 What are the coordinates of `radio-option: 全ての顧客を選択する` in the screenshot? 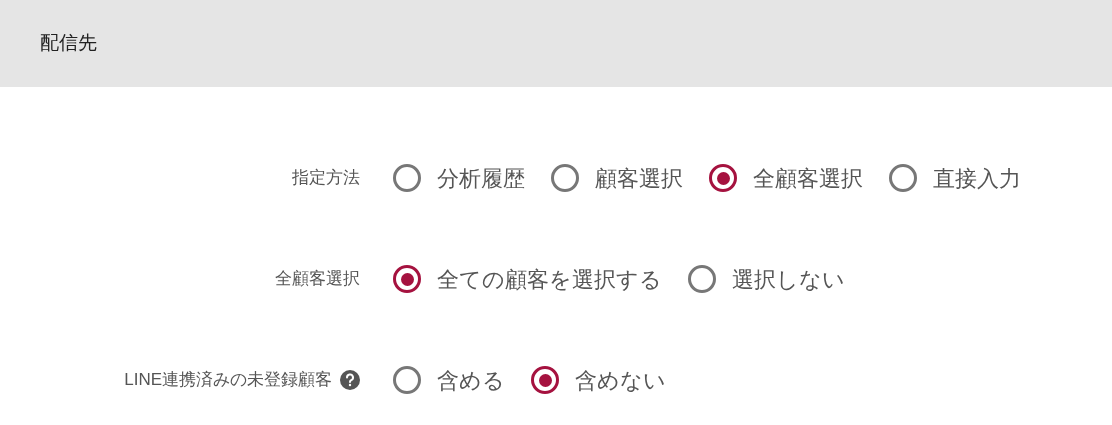 It's located at (527, 279).